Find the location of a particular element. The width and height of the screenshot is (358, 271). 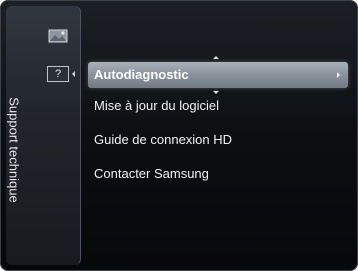

help-icon-glyph: ? is located at coordinates (58, 74).